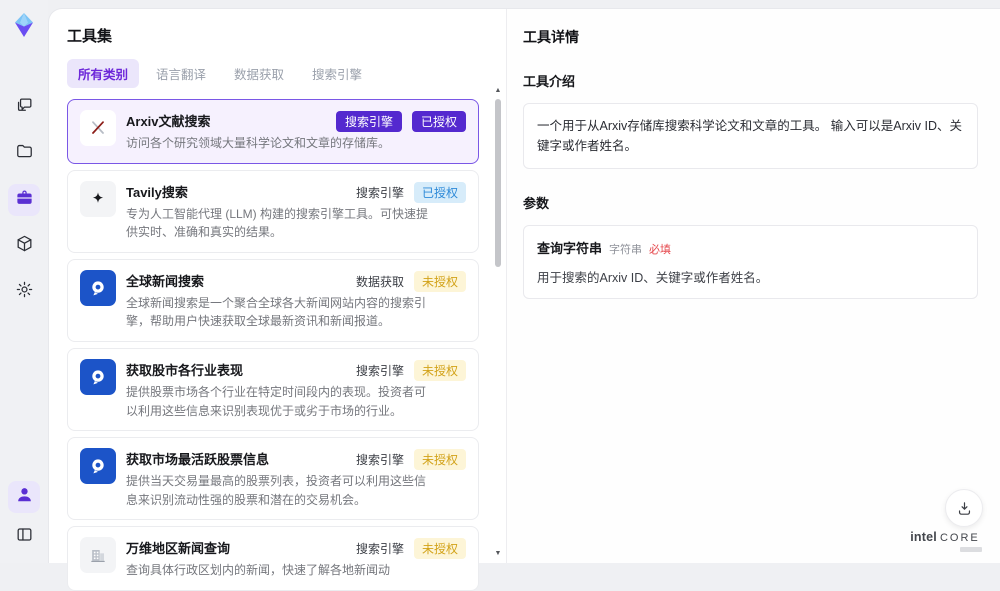  Describe the element at coordinates (98, 128) in the screenshot. I see `arxiv-logo-icon` at that location.